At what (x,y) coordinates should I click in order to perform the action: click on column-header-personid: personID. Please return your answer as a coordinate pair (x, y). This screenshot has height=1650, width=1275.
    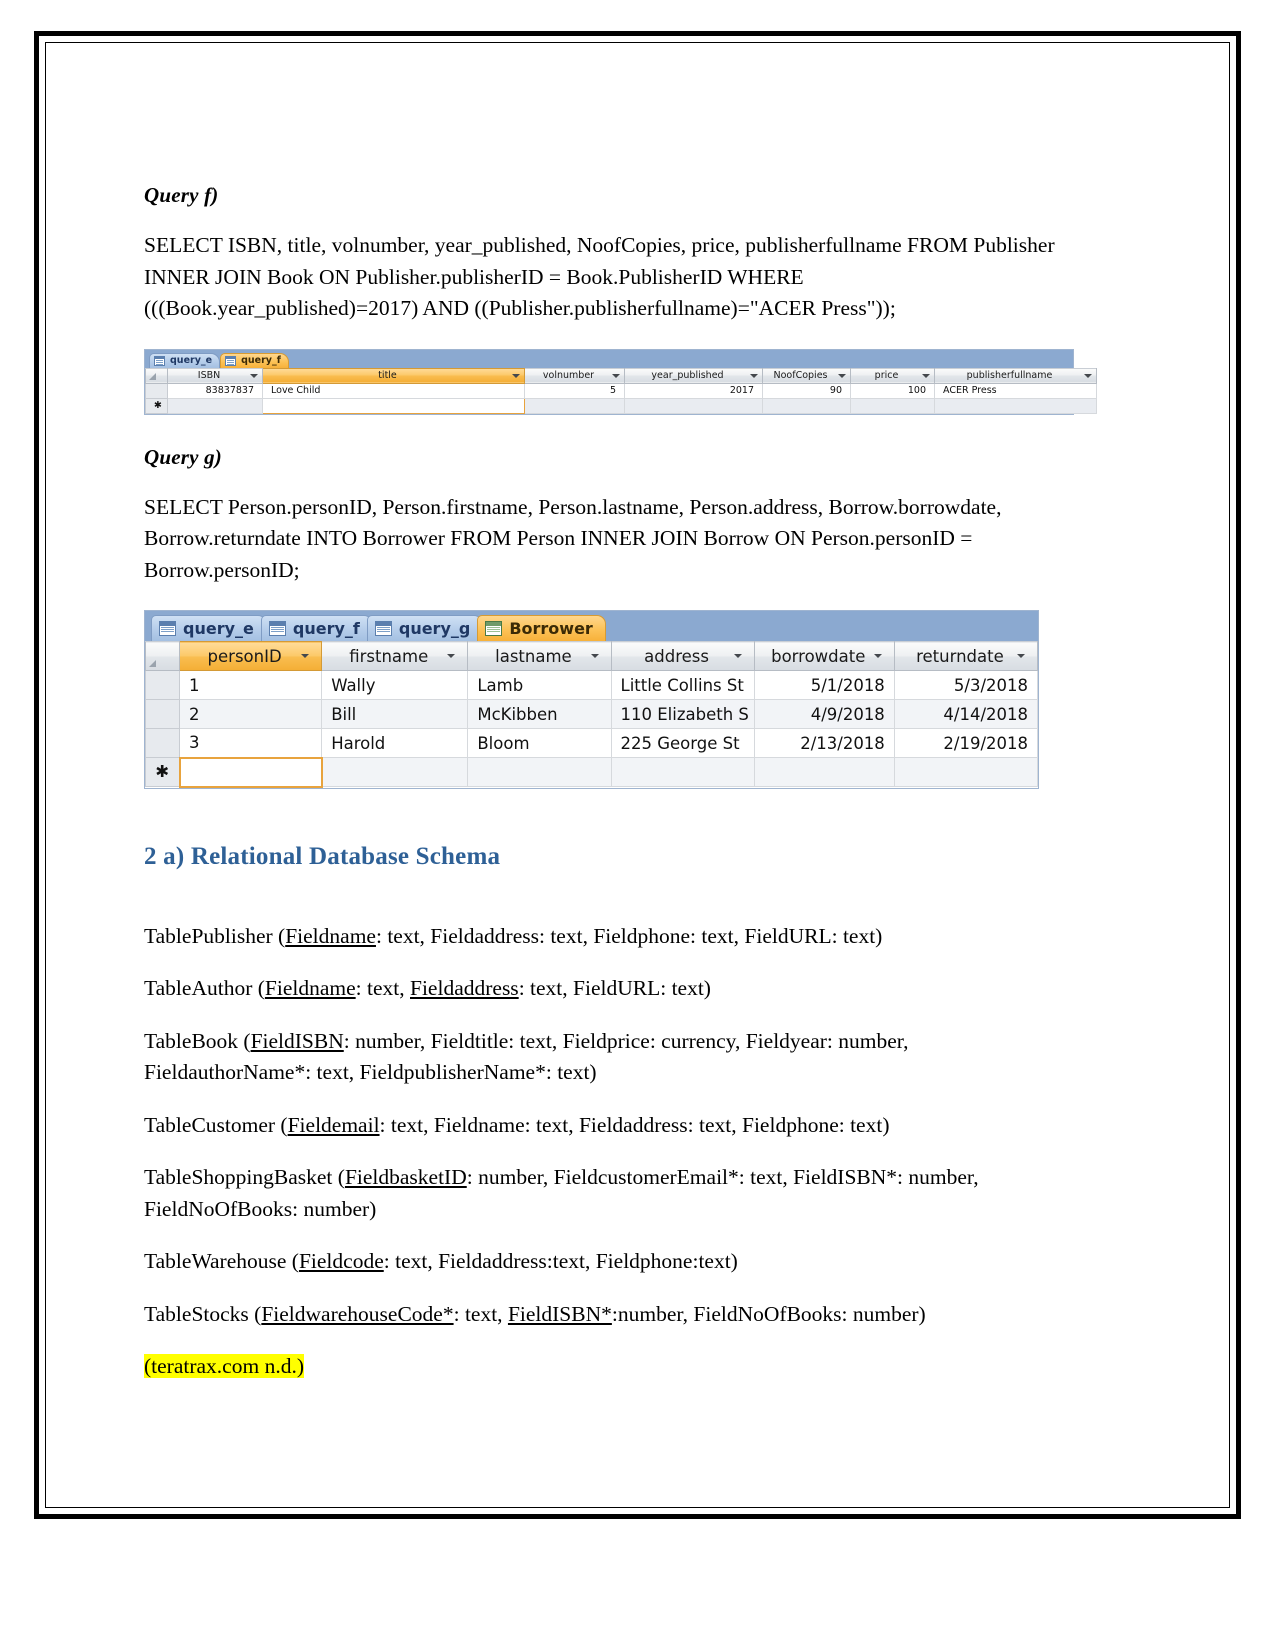
    Looking at the image, I should click on (251, 656).